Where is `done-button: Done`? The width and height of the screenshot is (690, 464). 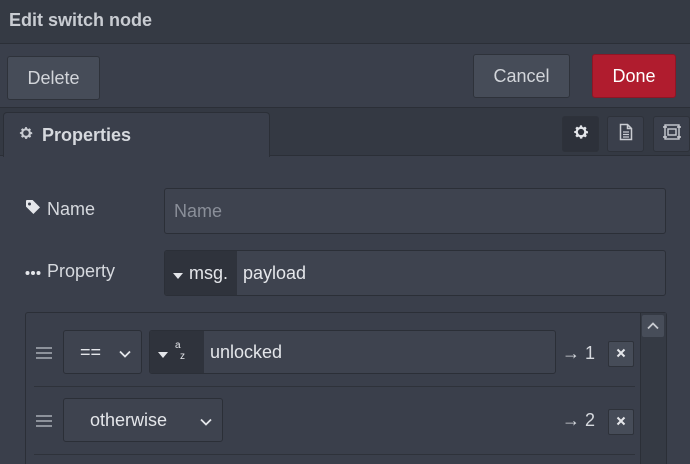 done-button: Done is located at coordinates (634, 76).